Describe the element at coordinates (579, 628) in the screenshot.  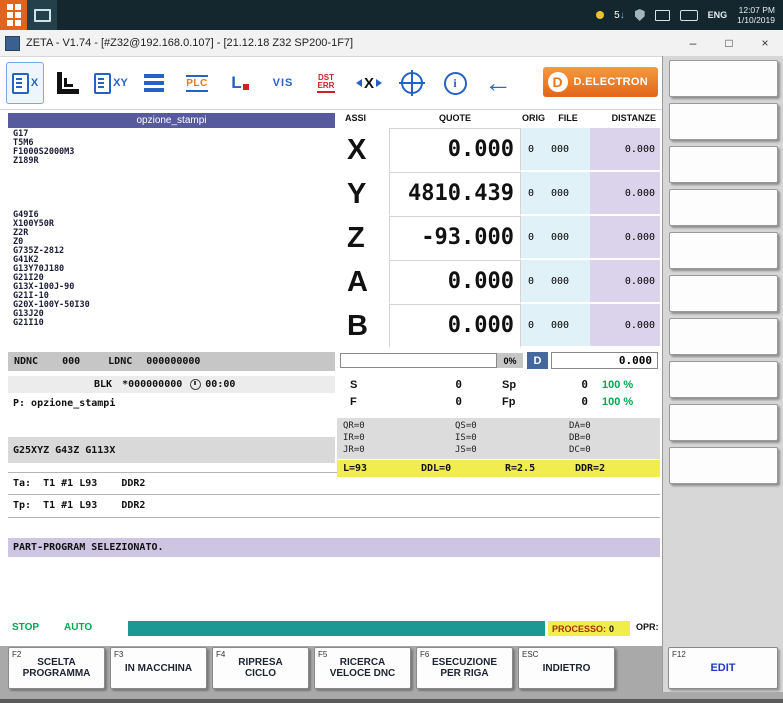
I see `processo-label: PROCESSO:` at that location.